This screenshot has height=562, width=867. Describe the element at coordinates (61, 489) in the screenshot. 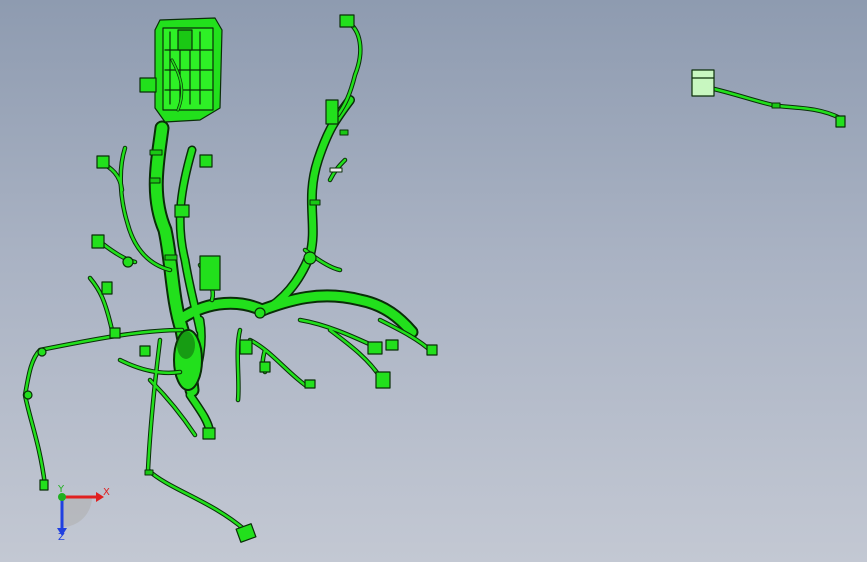

I see `y-axis-label: Y` at that location.